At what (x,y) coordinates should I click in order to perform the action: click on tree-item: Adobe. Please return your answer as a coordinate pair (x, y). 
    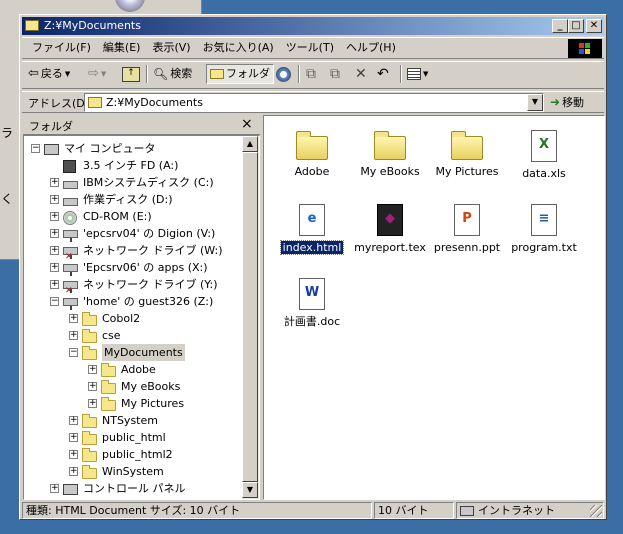
    Looking at the image, I should click on (128, 369).